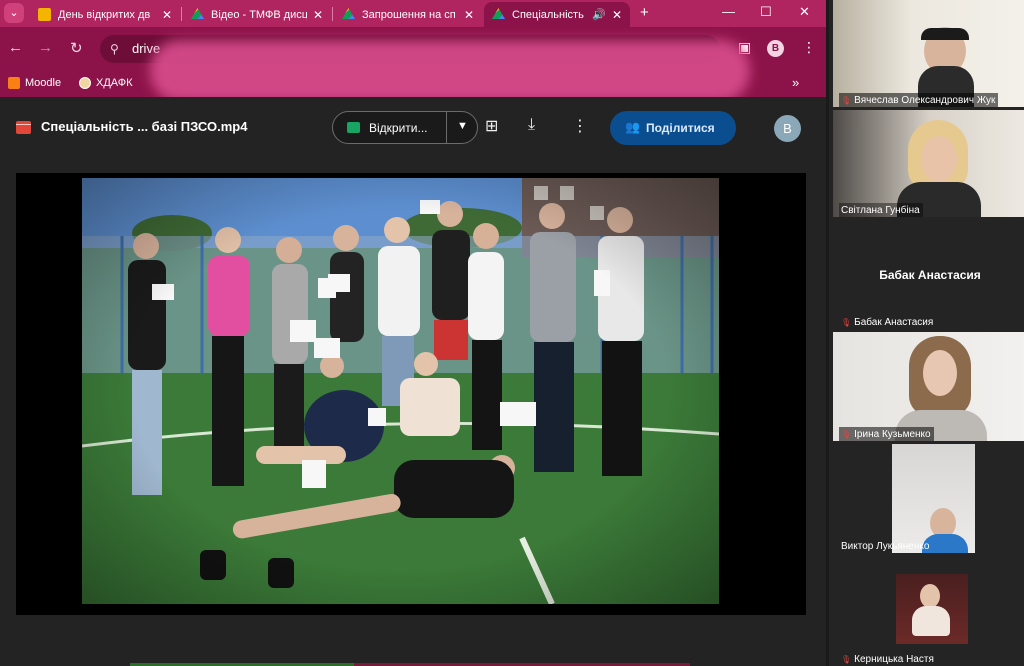 The height and width of the screenshot is (666, 1024). Describe the element at coordinates (114, 83) in the screenshot. I see `bookmark-label: ХДАФК` at that location.